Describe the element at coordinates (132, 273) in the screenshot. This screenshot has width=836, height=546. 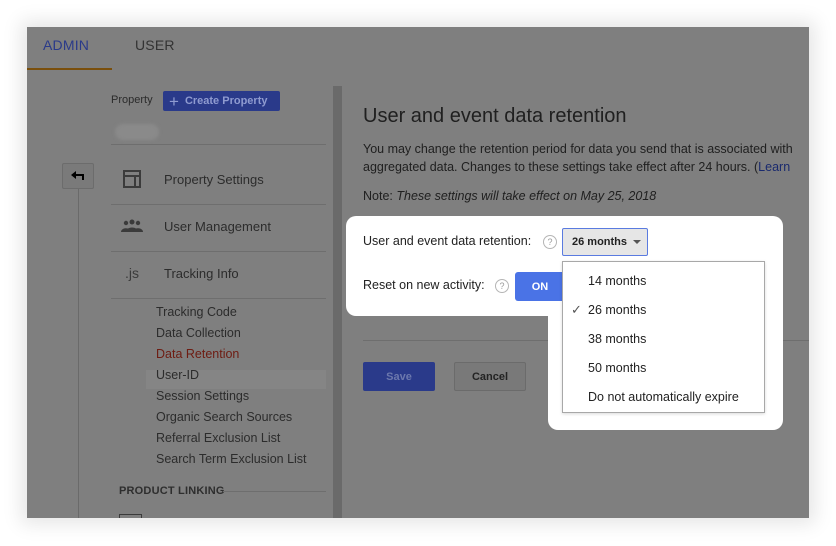
I see `js-icon: .js` at that location.